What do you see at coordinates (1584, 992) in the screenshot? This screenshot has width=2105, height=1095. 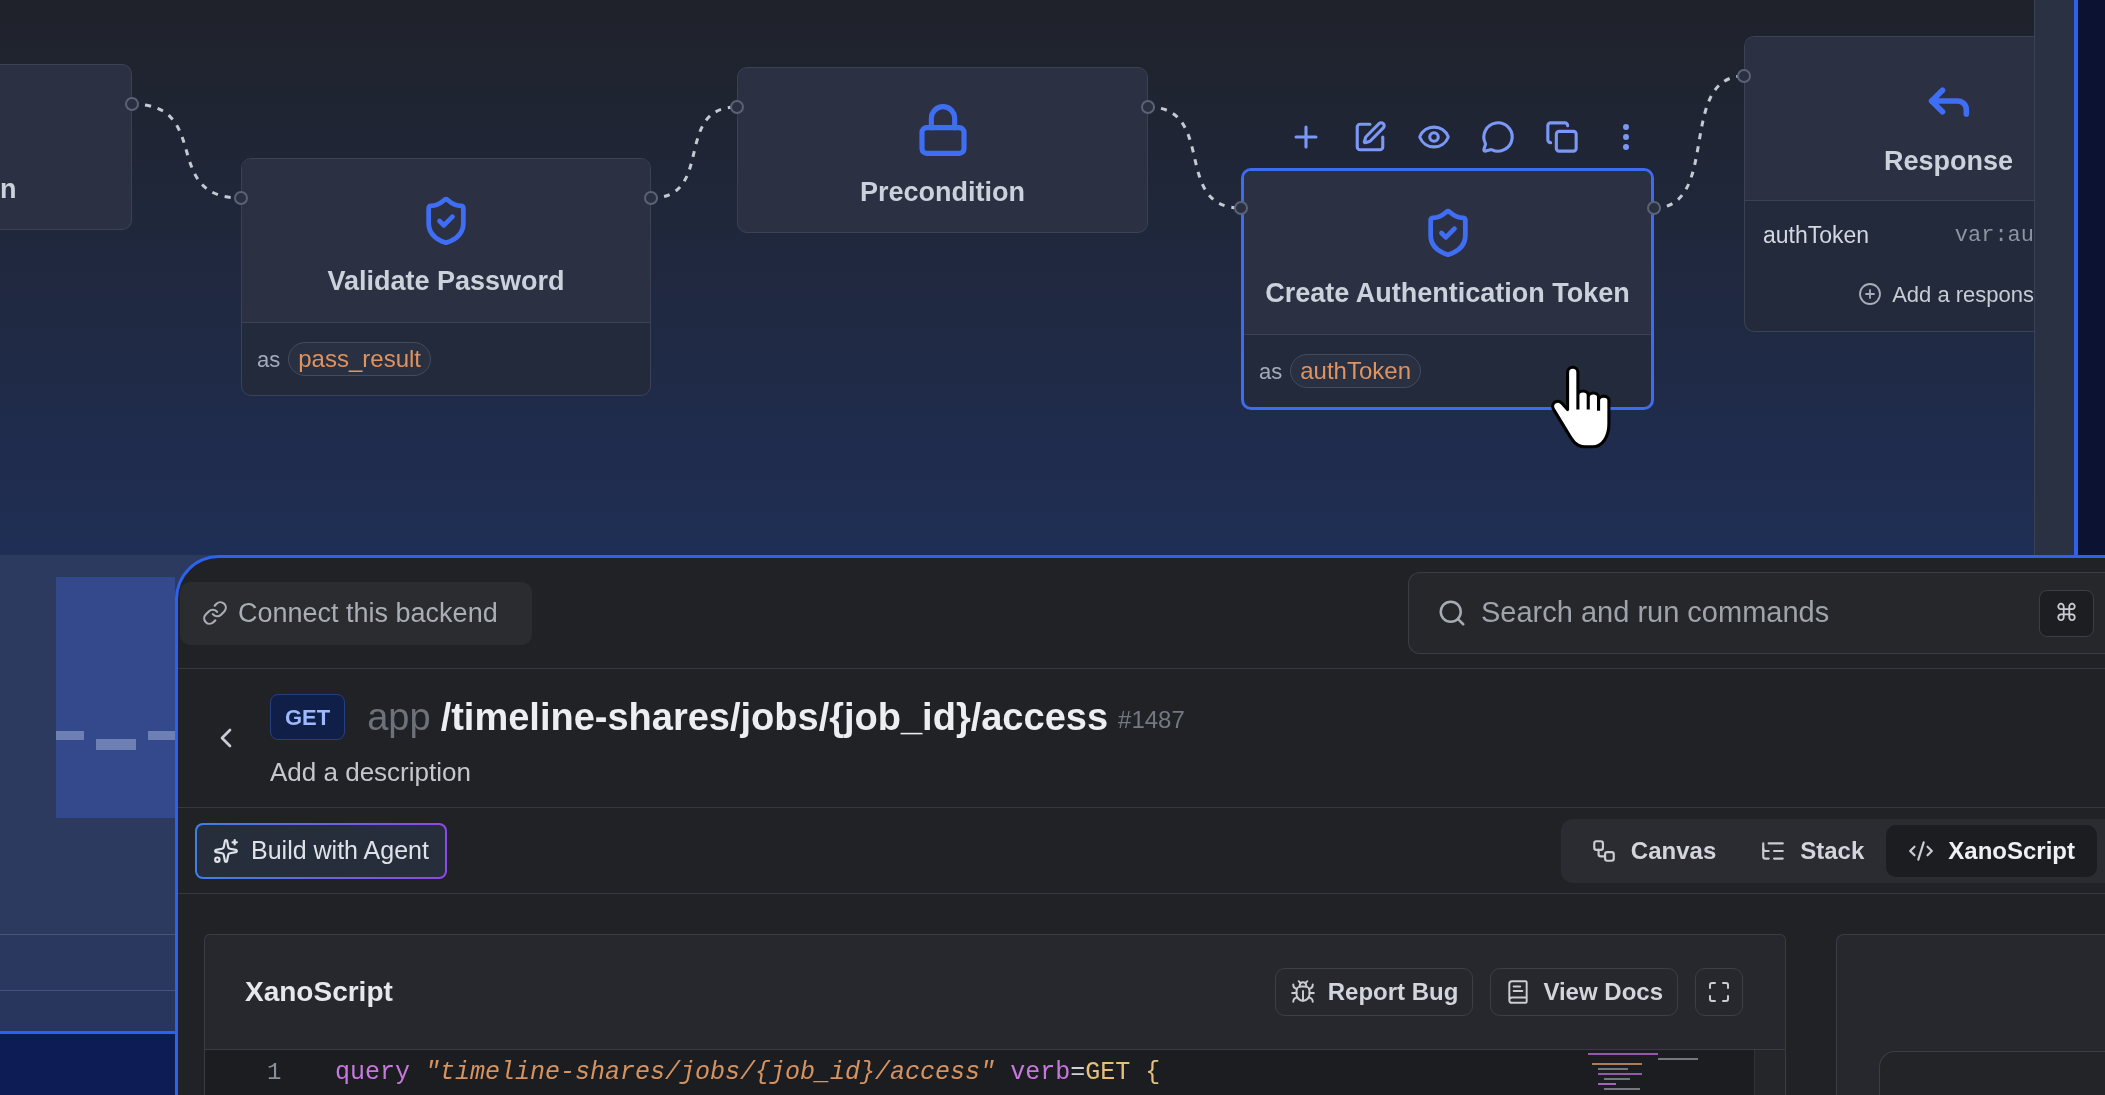 I see `docs-button: View Docs` at bounding box center [1584, 992].